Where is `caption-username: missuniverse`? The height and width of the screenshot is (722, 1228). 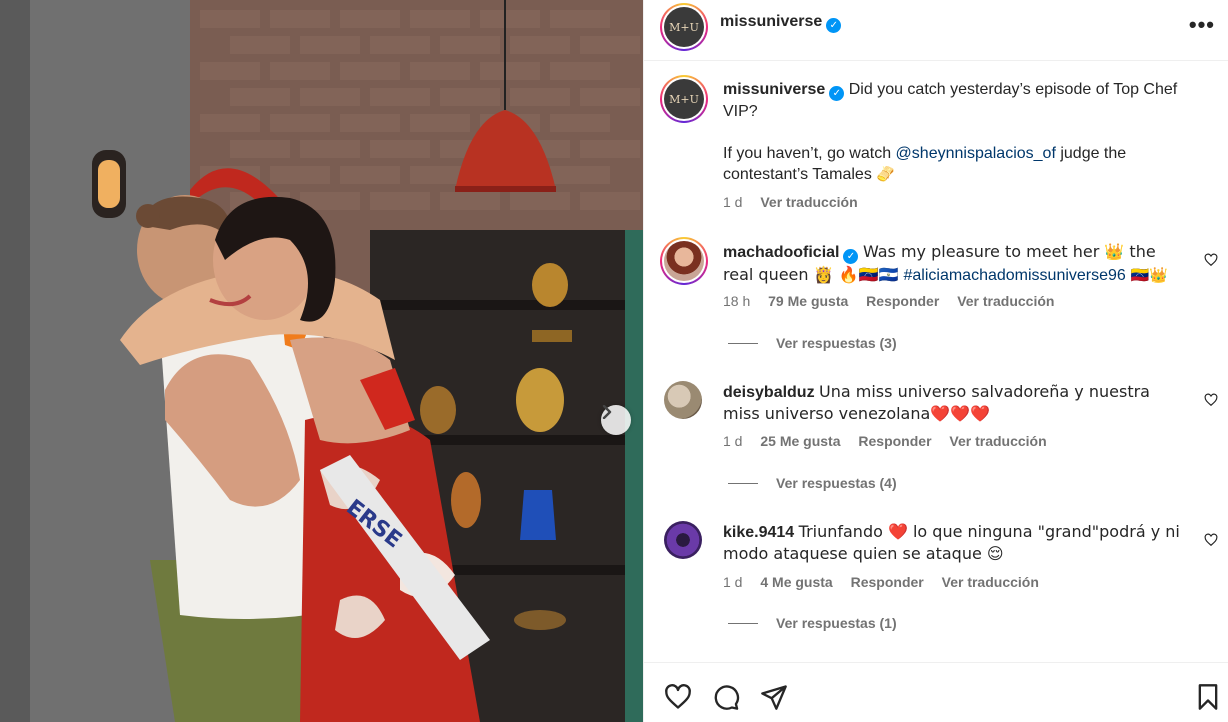 caption-username: missuniverse is located at coordinates (774, 89).